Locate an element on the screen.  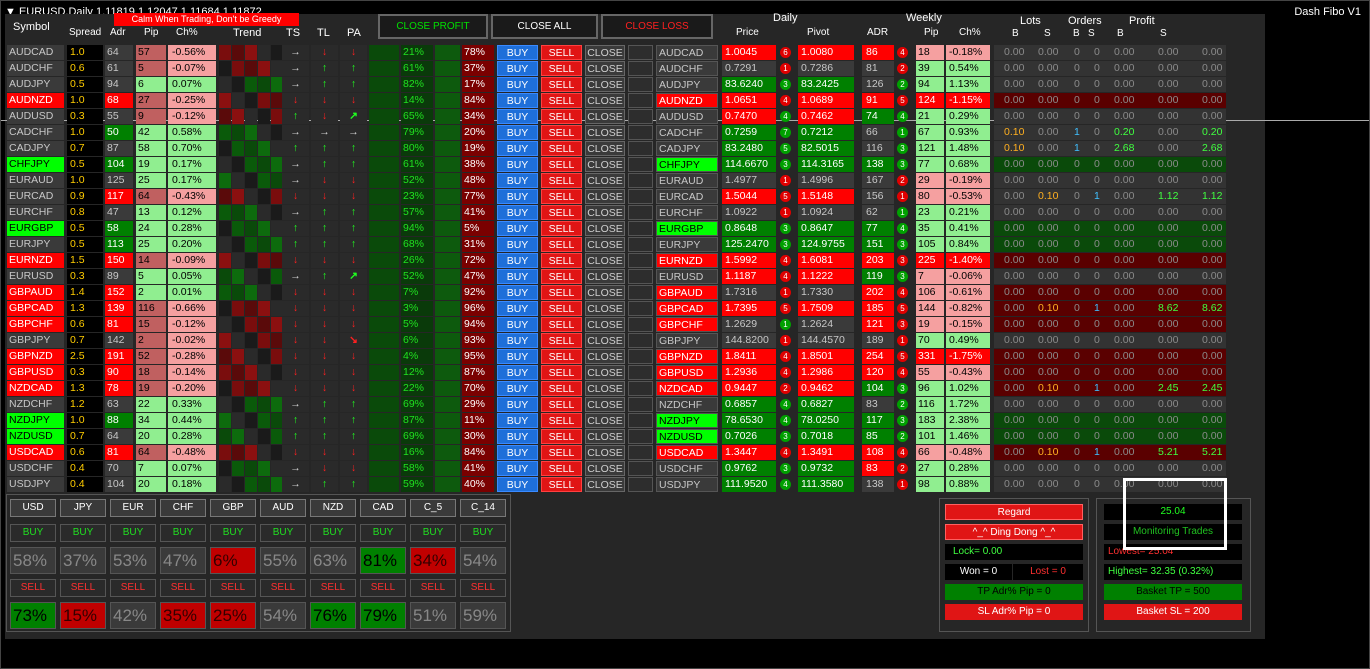
currency-tab-eur: EUR is located at coordinates (133, 508).